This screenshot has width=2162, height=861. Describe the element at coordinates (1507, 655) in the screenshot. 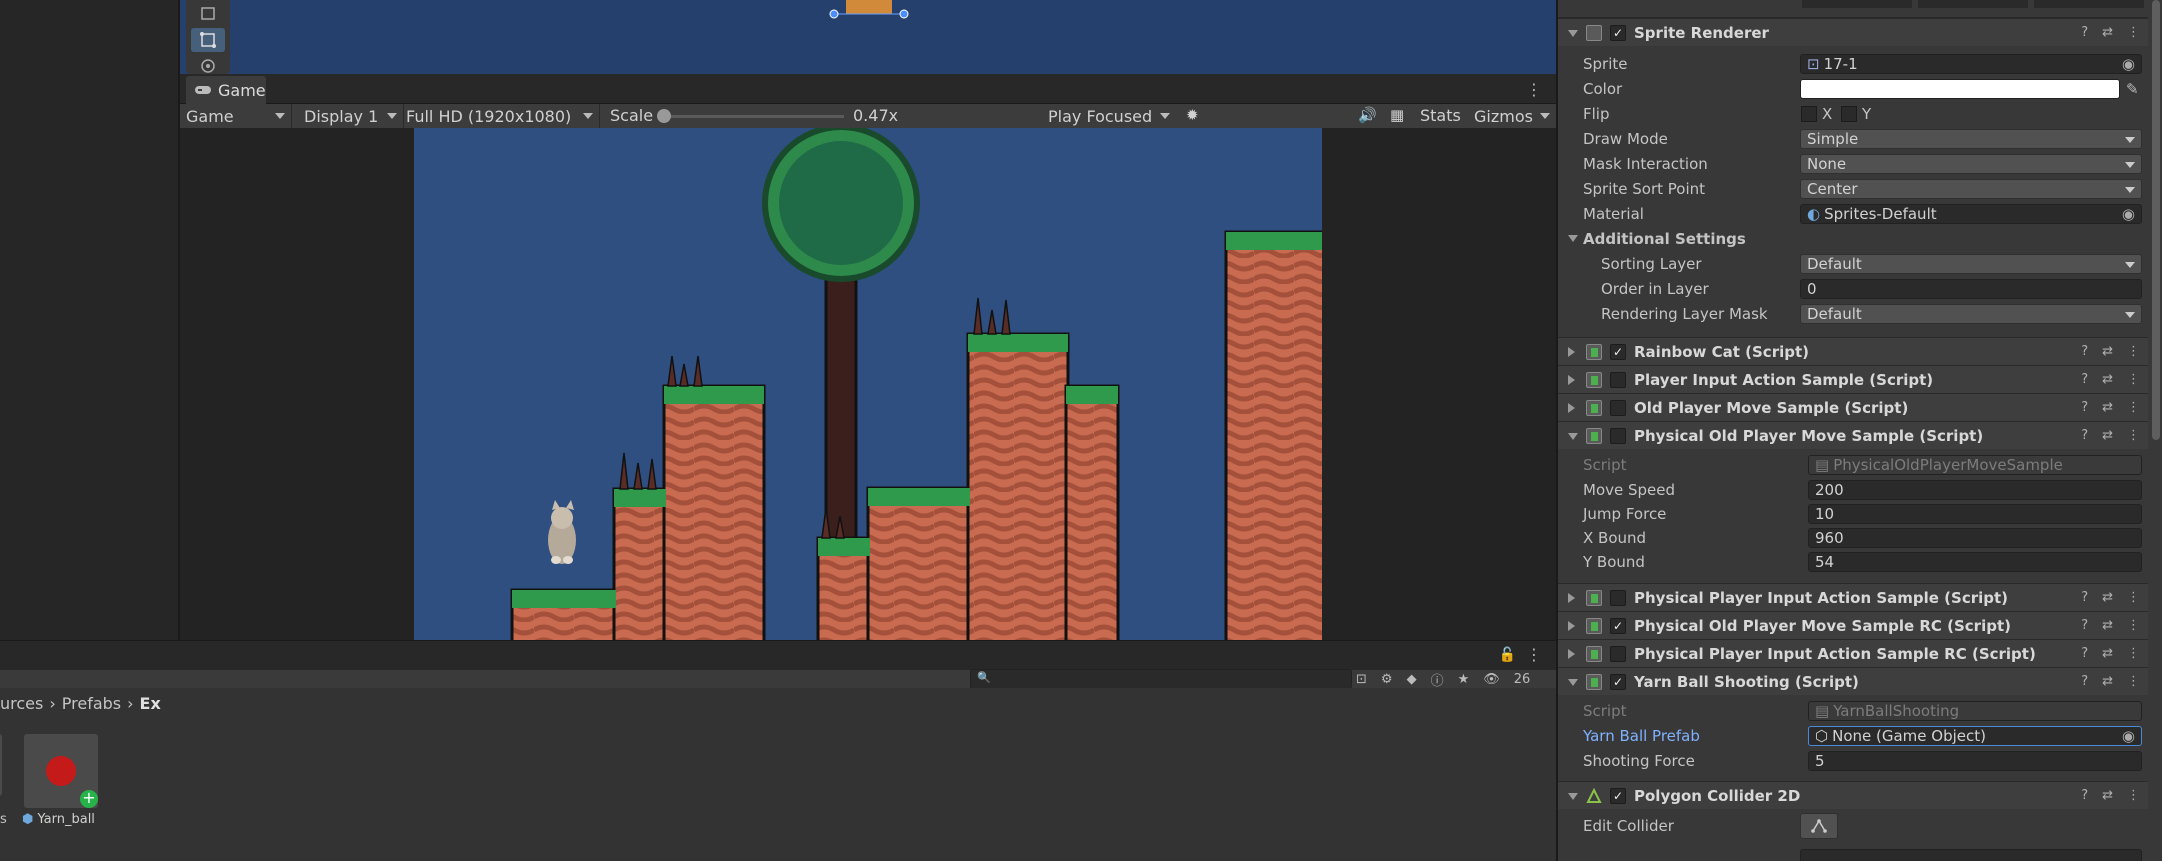

I see `lock-icon: 🔓` at that location.